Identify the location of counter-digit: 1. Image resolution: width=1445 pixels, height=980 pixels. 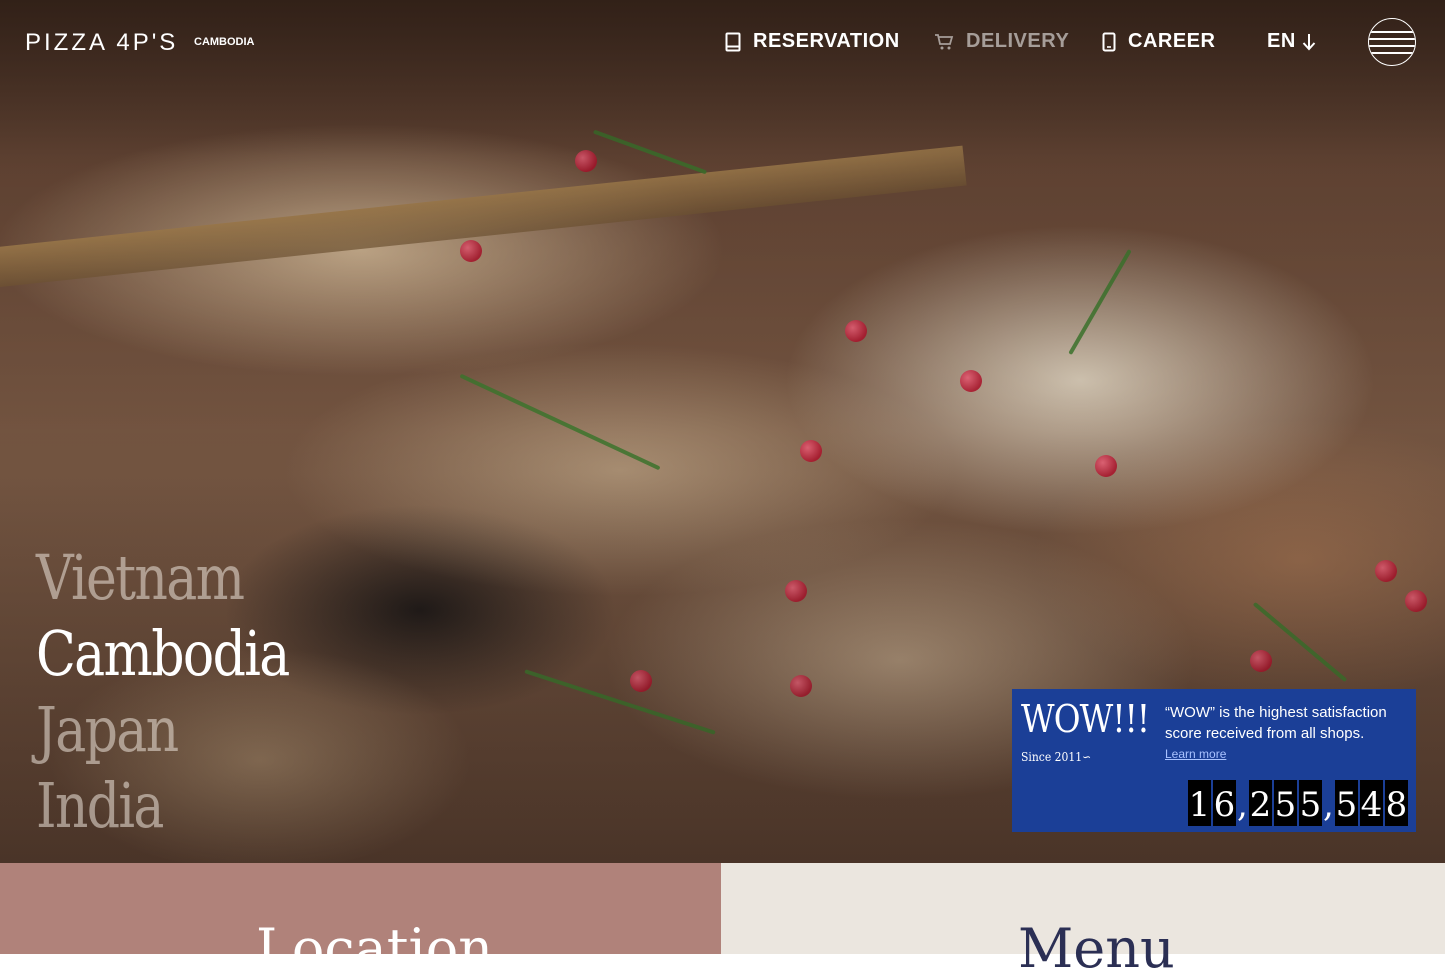
(1199, 803).